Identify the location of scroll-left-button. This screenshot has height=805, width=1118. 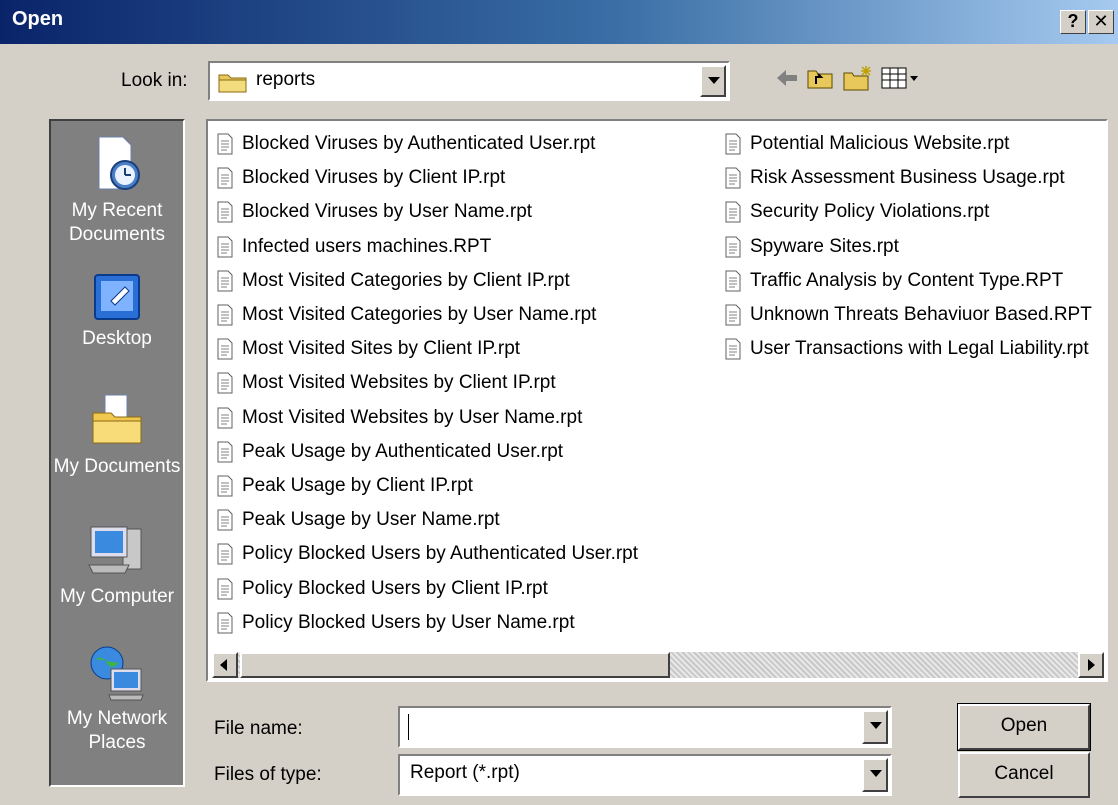
(225, 665).